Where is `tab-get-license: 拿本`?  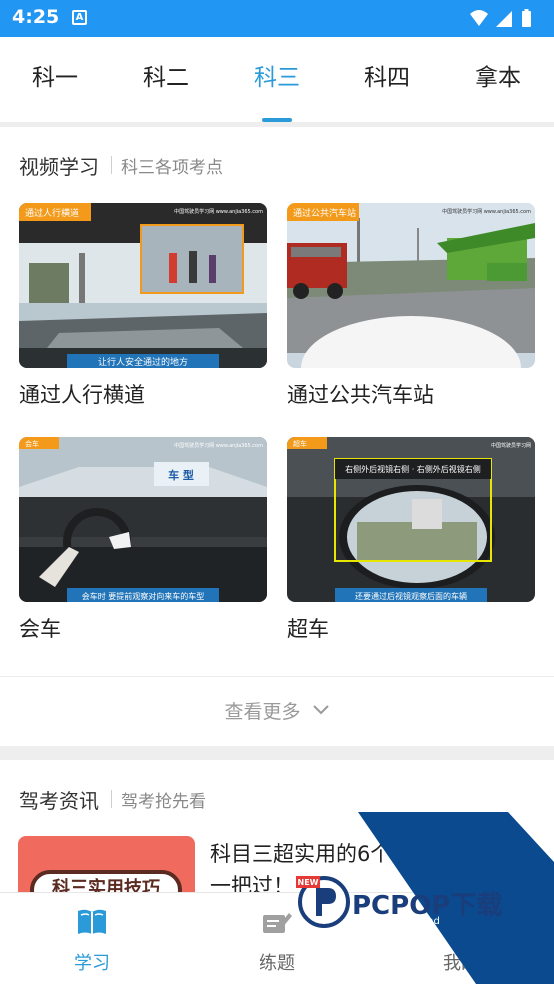 tab-get-license: 拿本 is located at coordinates (498, 79).